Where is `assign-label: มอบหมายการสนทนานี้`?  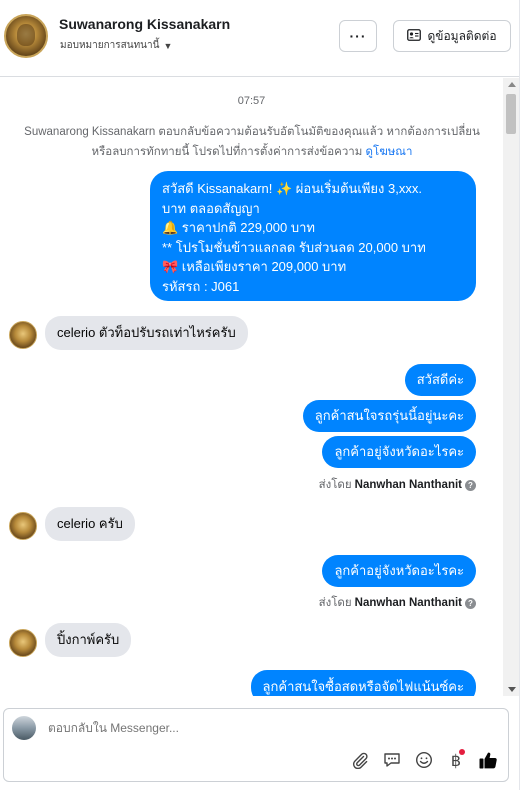 assign-label: มอบหมายการสนทนานี้ is located at coordinates (110, 45).